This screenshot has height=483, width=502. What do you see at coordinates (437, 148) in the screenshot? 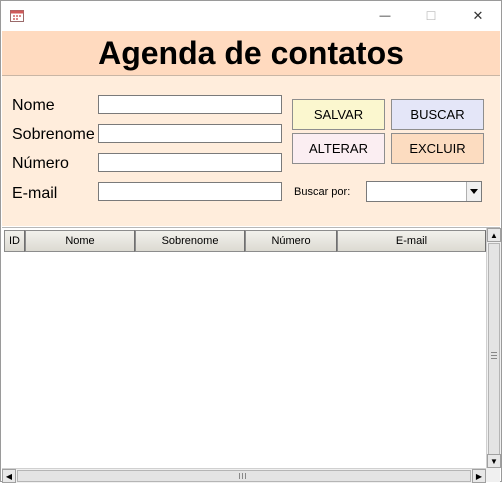
I see `excluir-button: EXCLUIR` at bounding box center [437, 148].